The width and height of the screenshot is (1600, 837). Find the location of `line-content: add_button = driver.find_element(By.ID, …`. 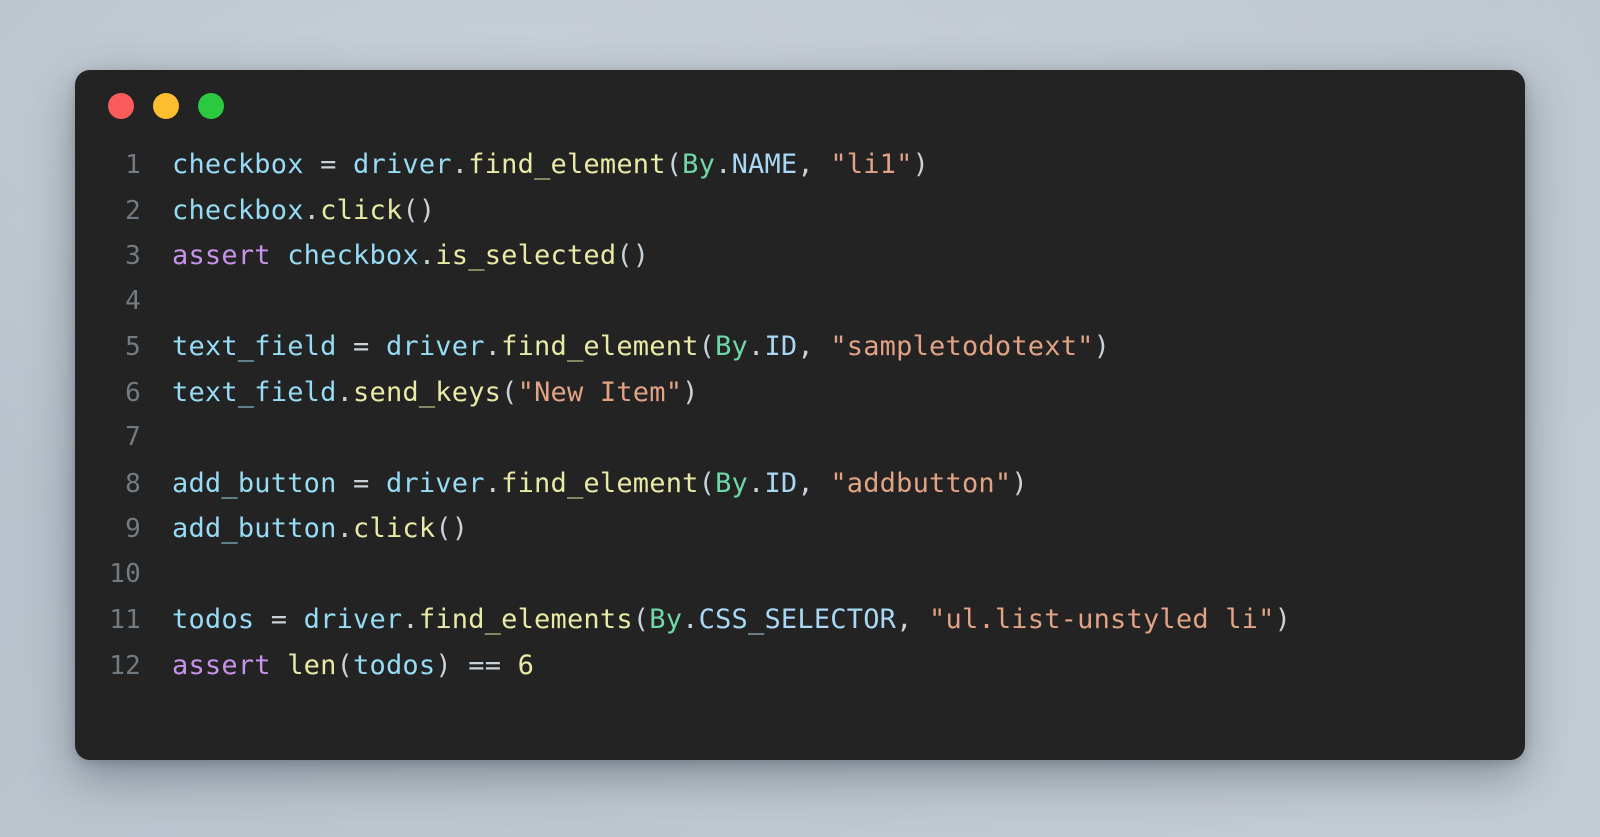

line-content: add_button = driver.find_element(By.ID, … is located at coordinates (600, 484).